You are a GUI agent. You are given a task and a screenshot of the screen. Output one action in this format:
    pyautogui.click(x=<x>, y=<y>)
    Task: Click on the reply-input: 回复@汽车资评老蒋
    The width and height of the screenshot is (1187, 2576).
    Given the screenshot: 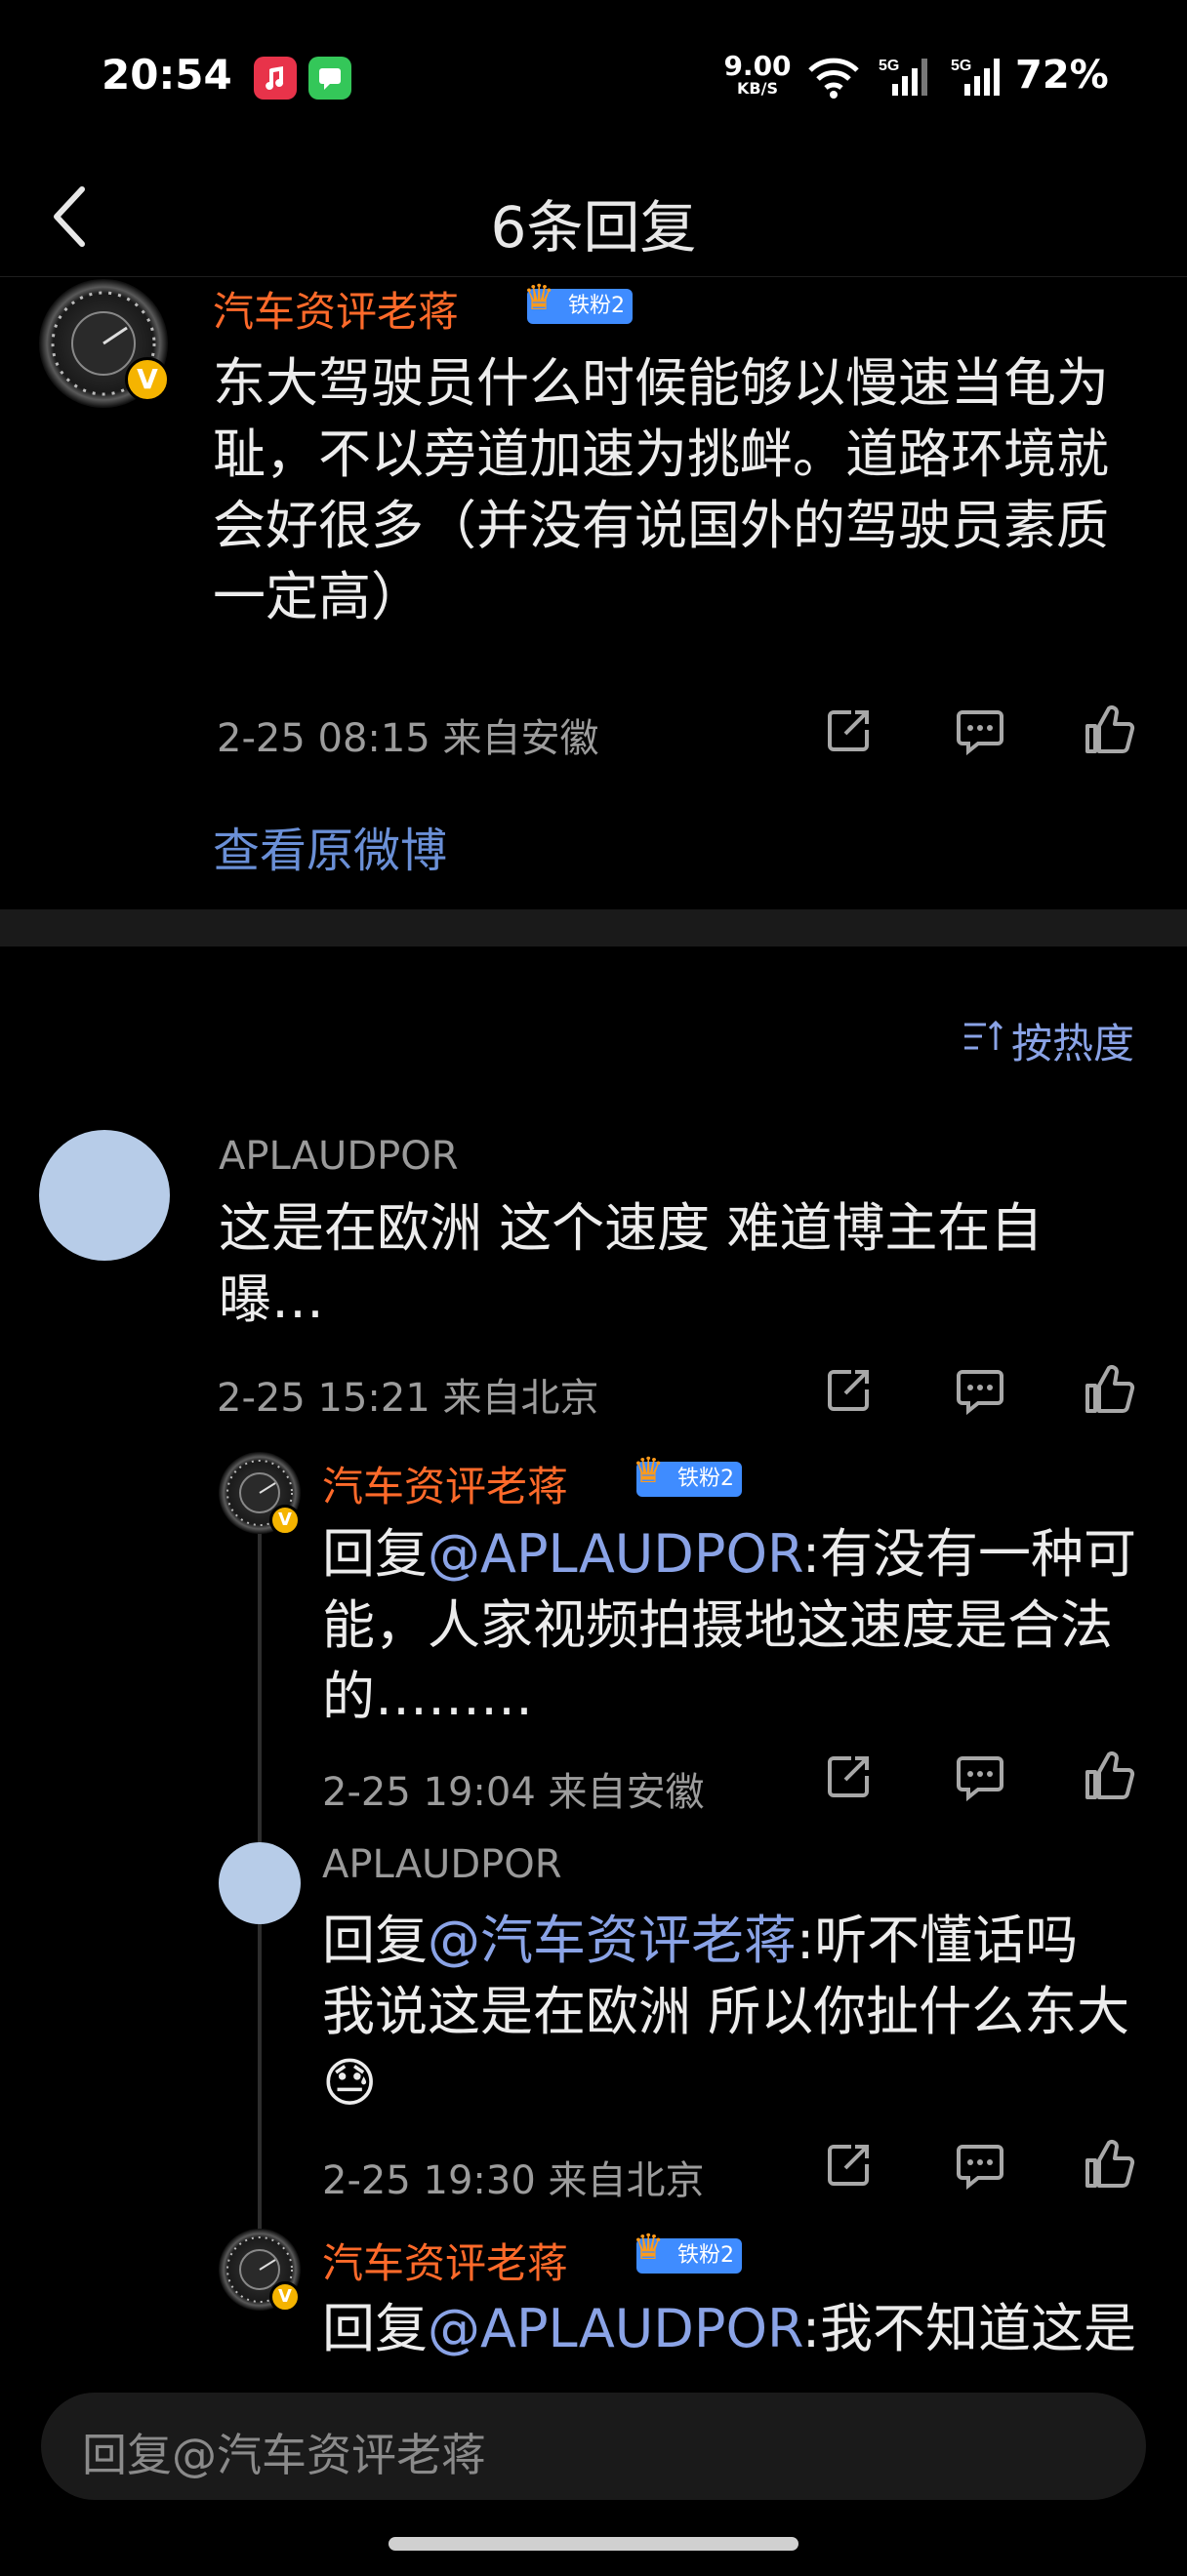 What is the action you would take?
    pyautogui.click(x=593, y=2446)
    